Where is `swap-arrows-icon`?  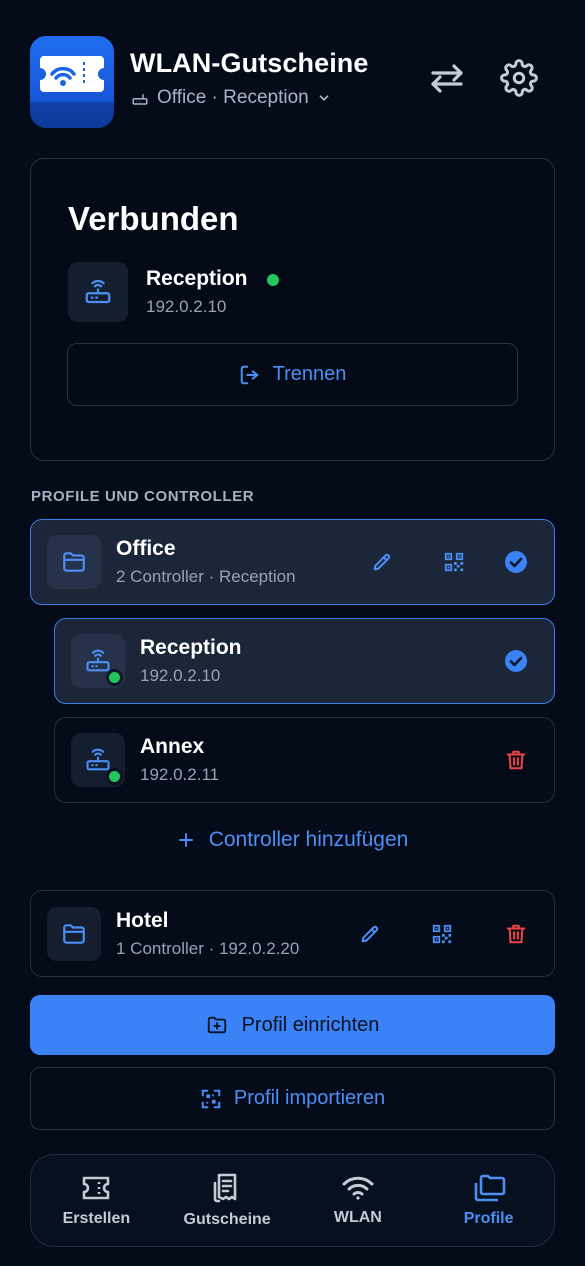
swap-arrows-icon is located at coordinates (447, 78).